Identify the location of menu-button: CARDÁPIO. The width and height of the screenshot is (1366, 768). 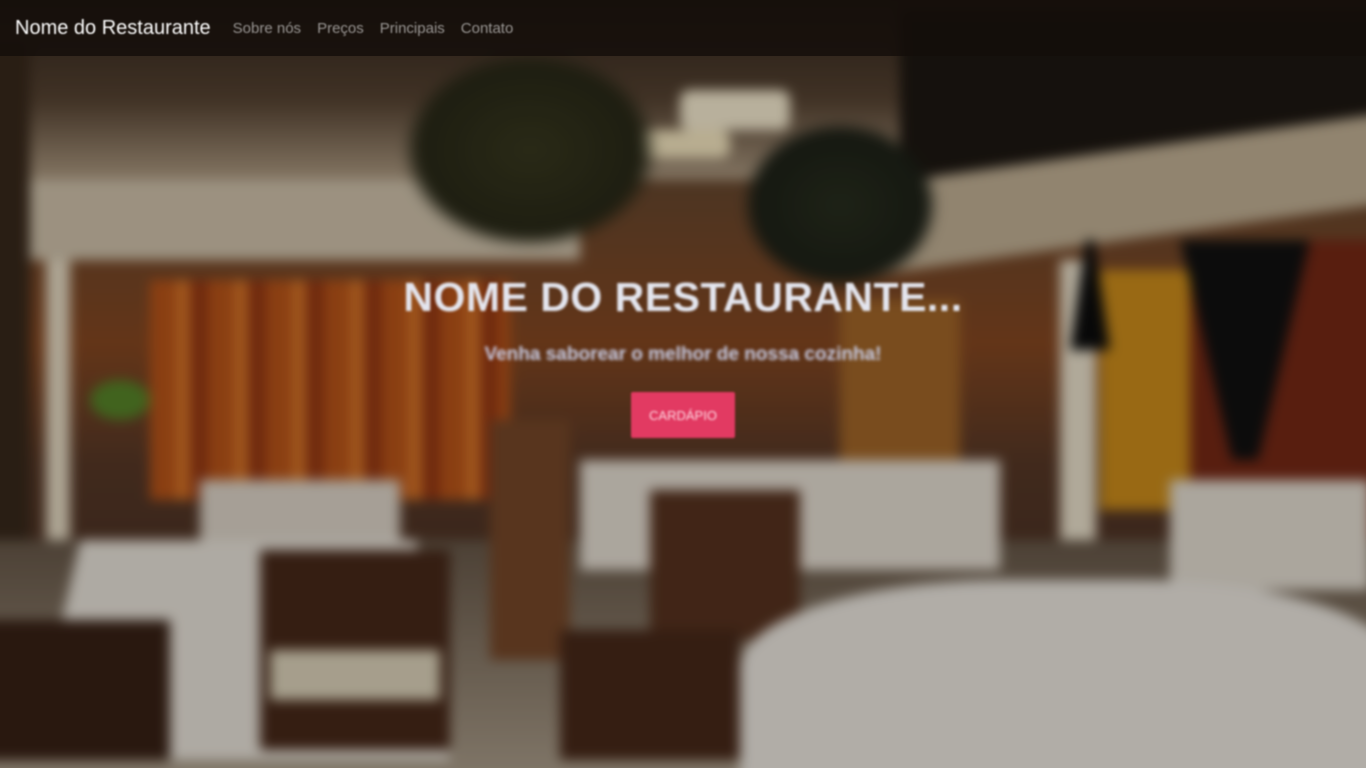
(683, 415).